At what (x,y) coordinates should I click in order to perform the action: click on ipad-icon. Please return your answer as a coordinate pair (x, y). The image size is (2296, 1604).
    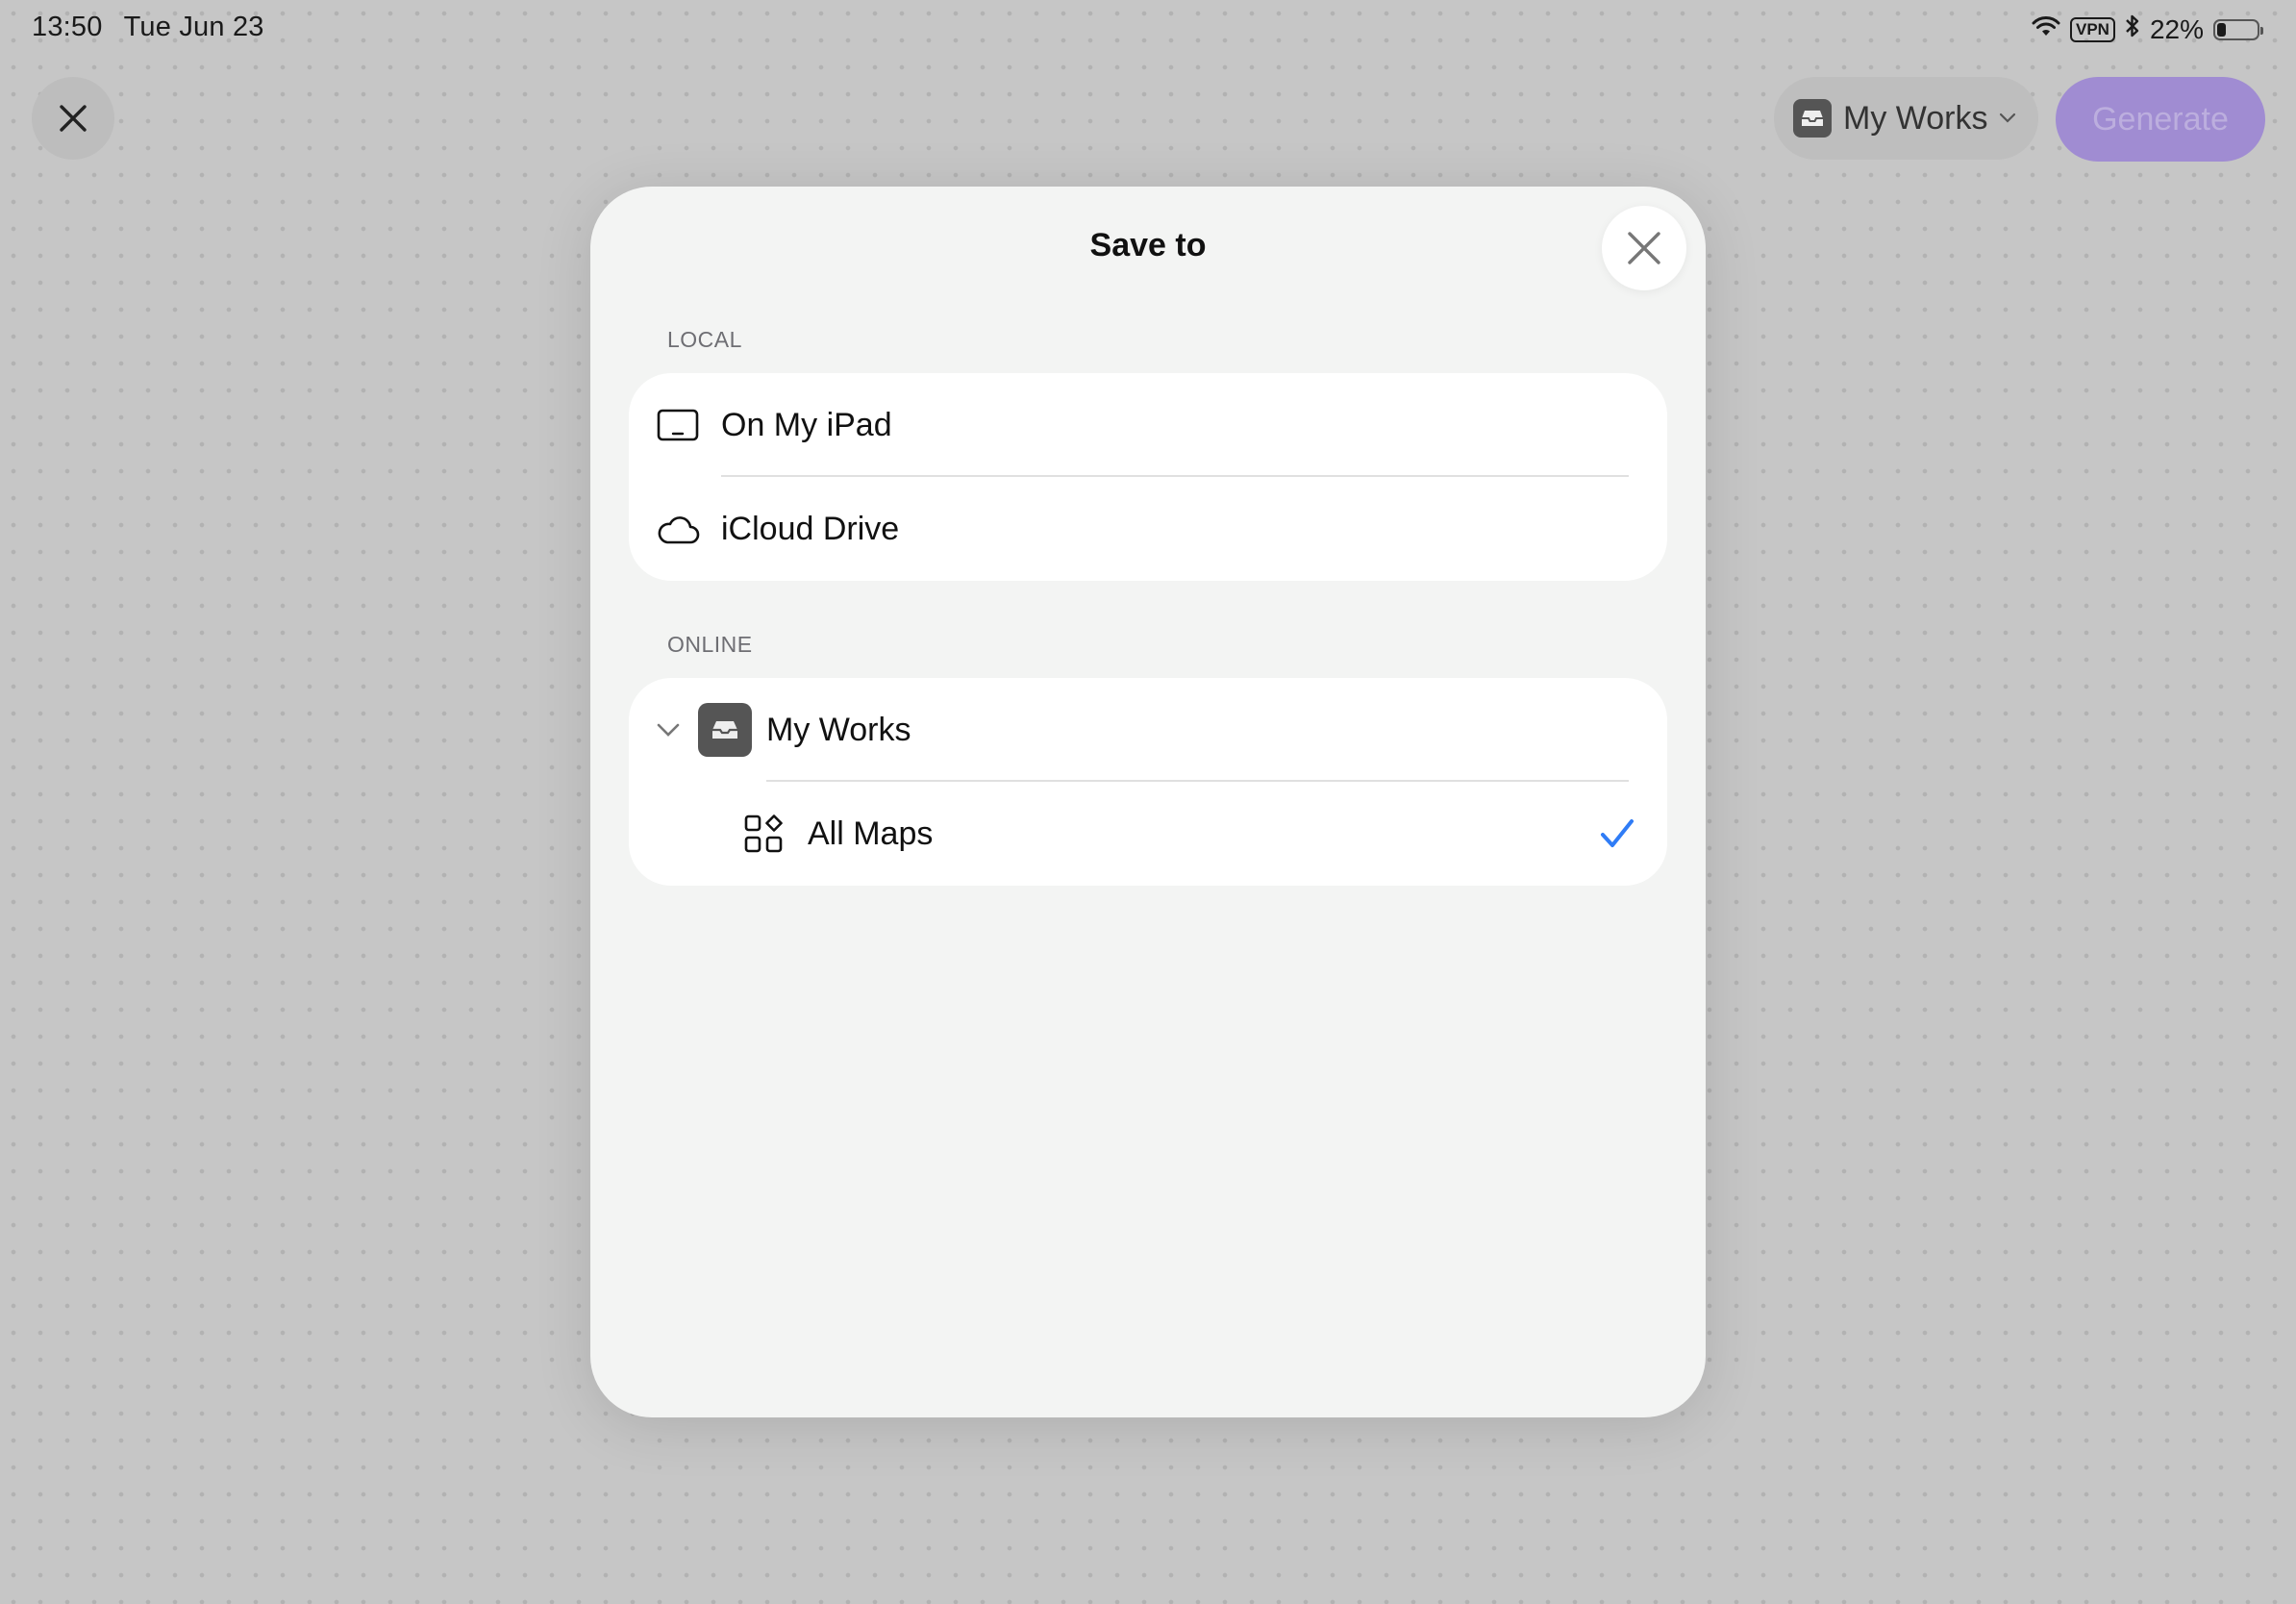
    Looking at the image, I should click on (678, 425).